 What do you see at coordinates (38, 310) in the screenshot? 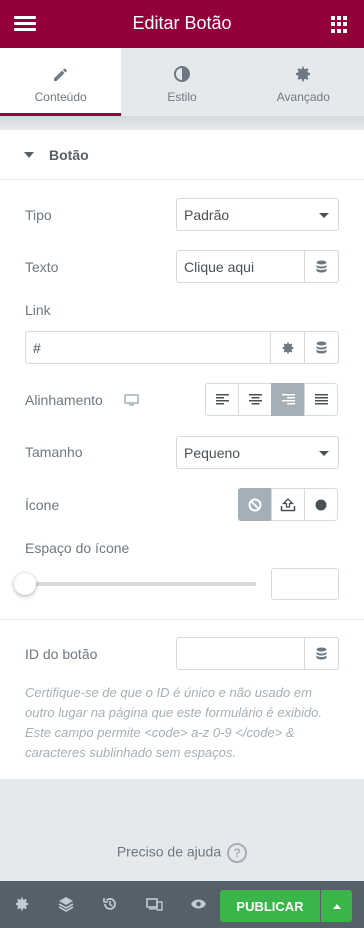
I see `link-label: Link` at bounding box center [38, 310].